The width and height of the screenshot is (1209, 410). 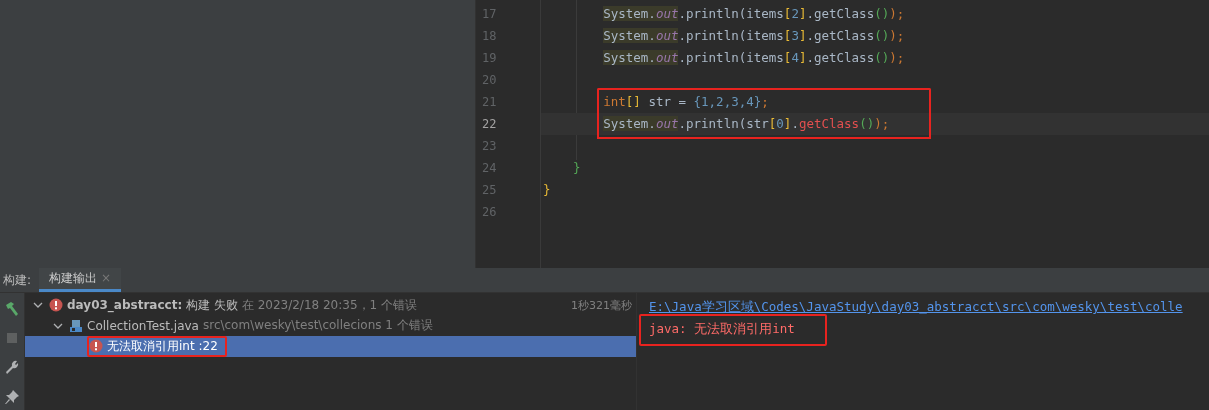 I want to click on wrench-icon, so click(x=12, y=367).